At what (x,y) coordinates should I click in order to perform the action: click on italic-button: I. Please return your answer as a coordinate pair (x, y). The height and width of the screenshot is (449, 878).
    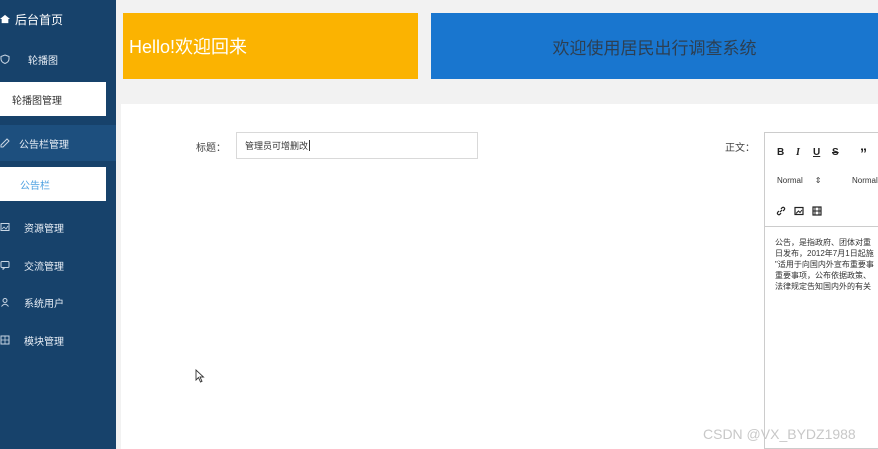
    Looking at the image, I should click on (798, 152).